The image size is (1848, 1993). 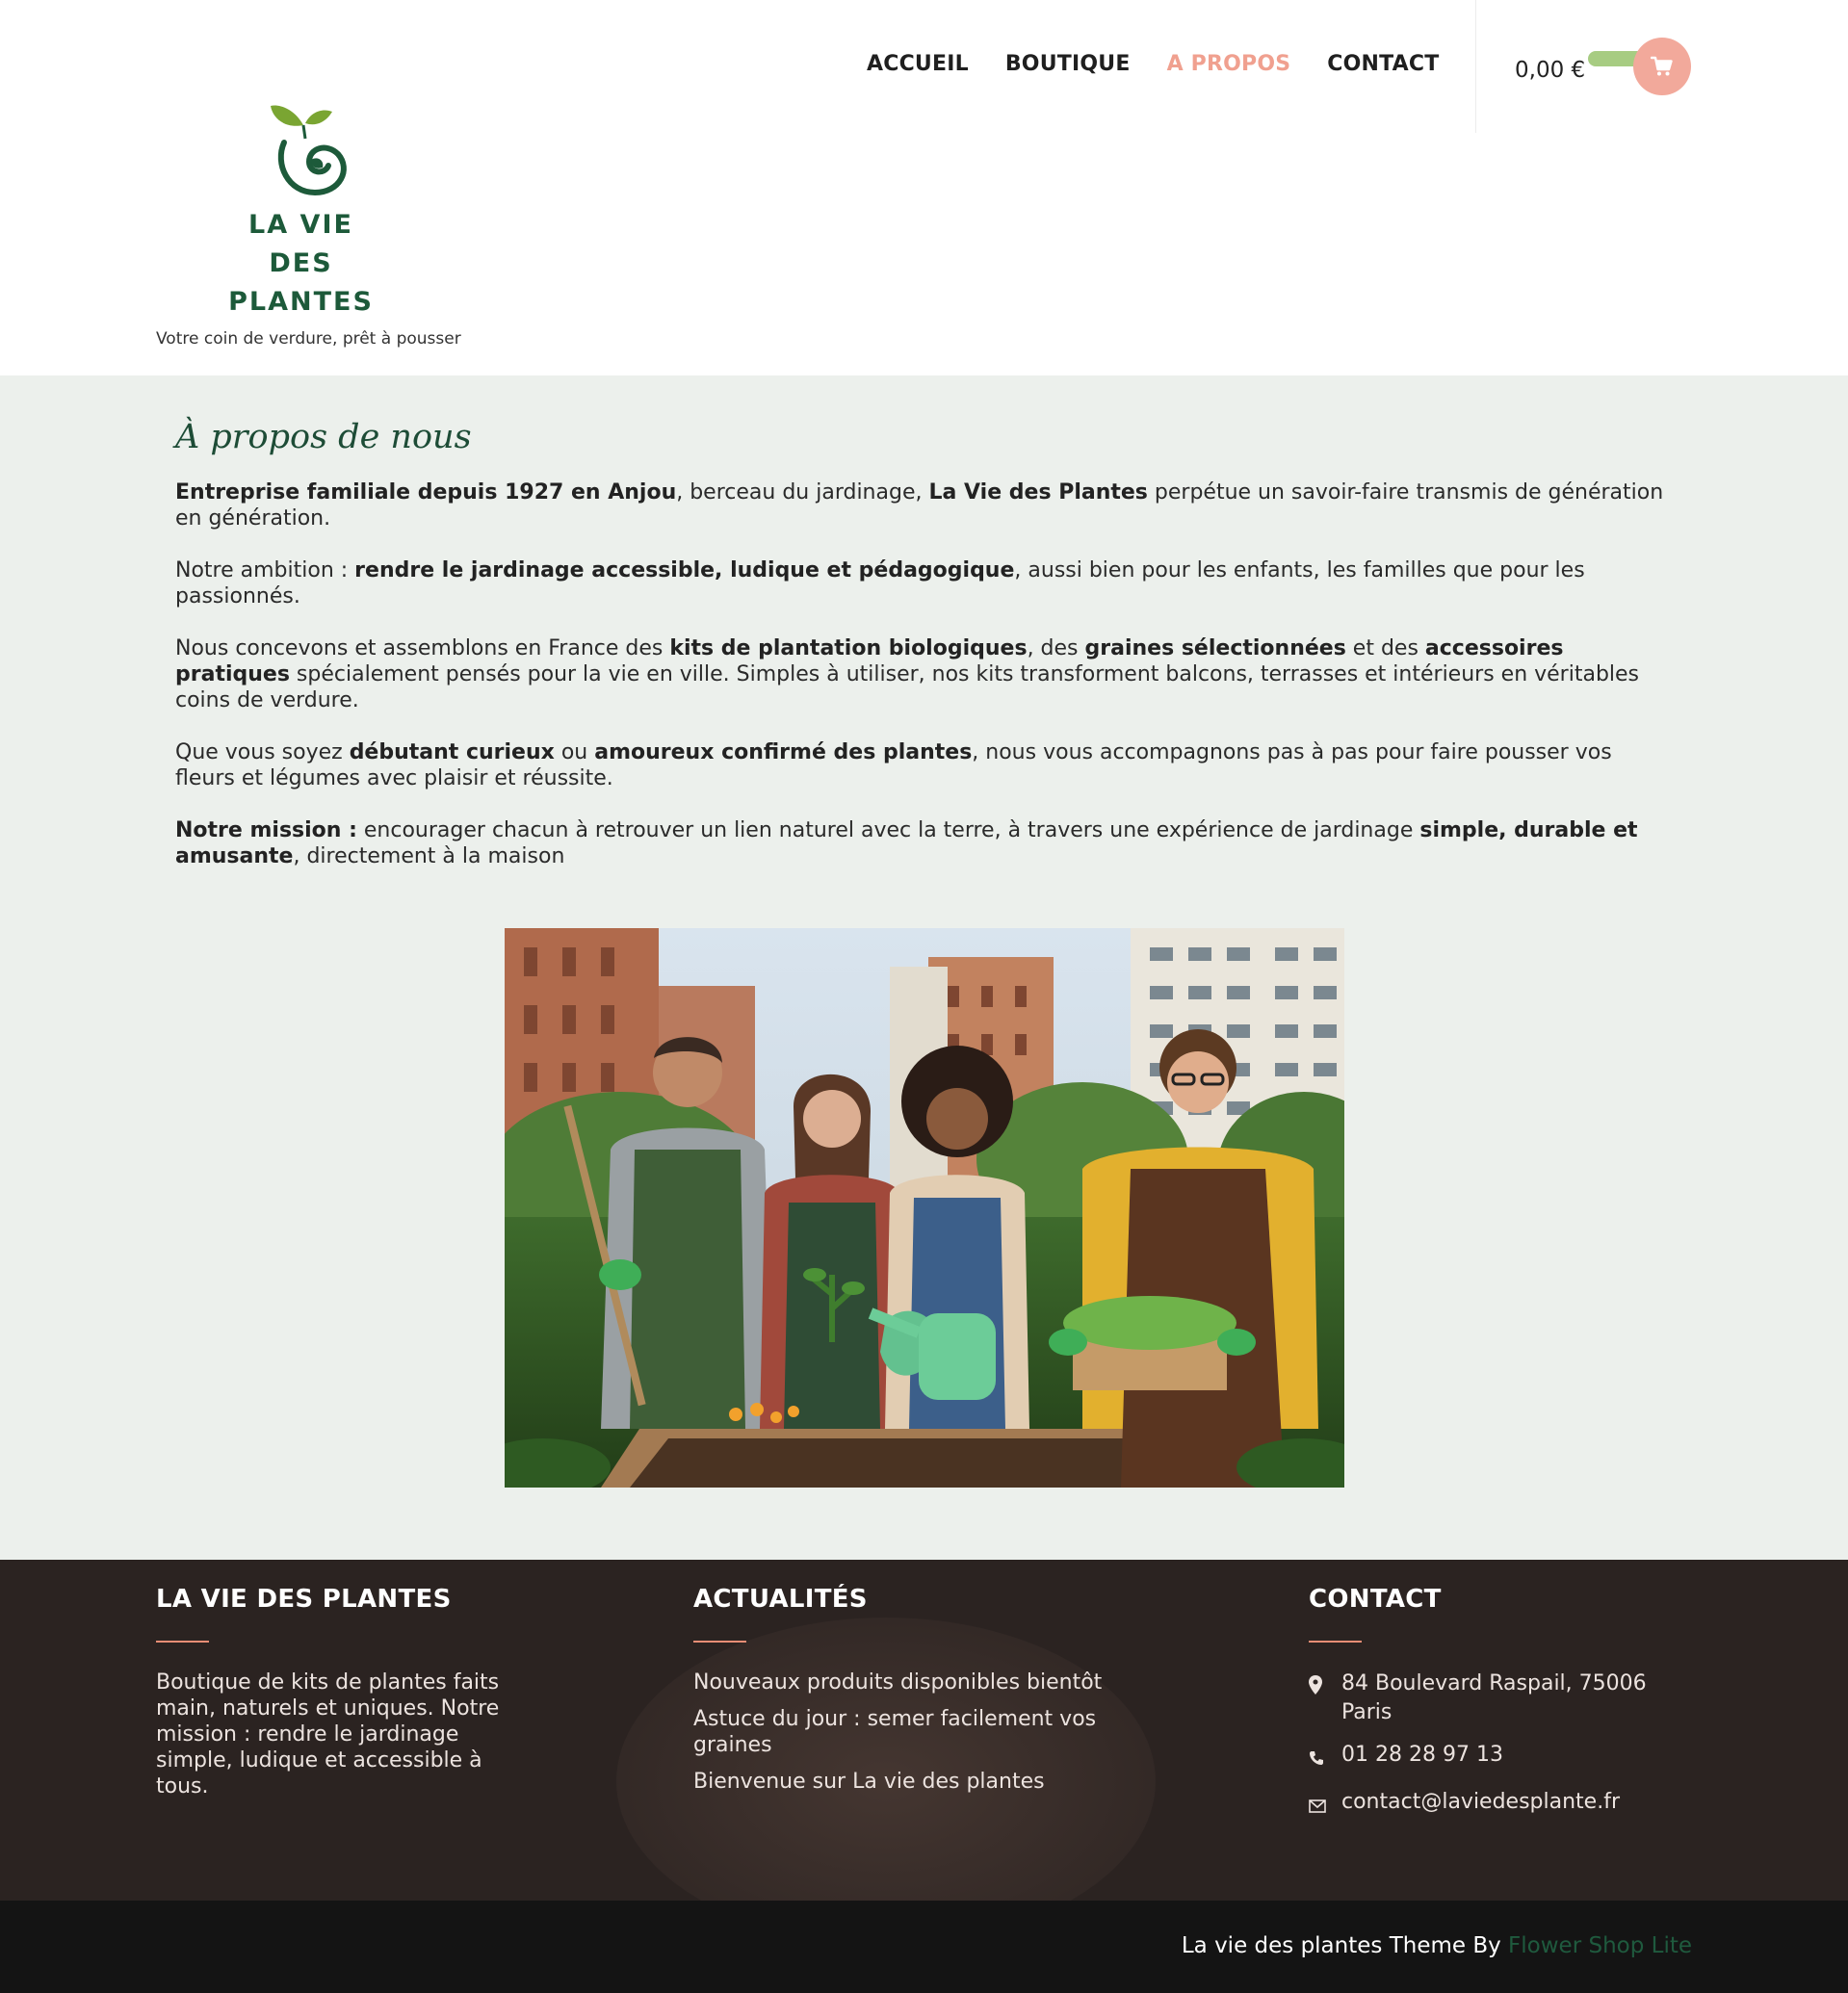 I want to click on page-title: À propos de nous, so click(x=323, y=437).